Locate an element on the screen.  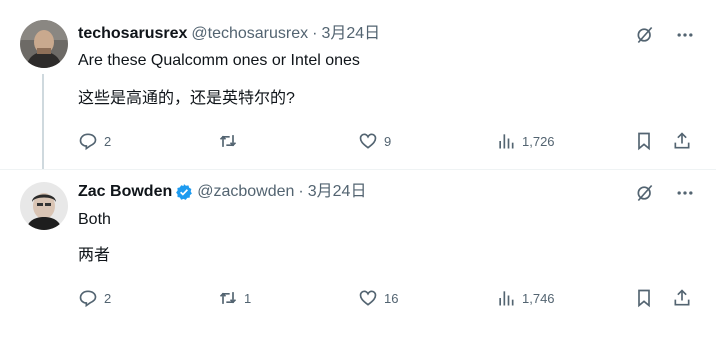
tweet-text-line: 两者 is located at coordinates (94, 255).